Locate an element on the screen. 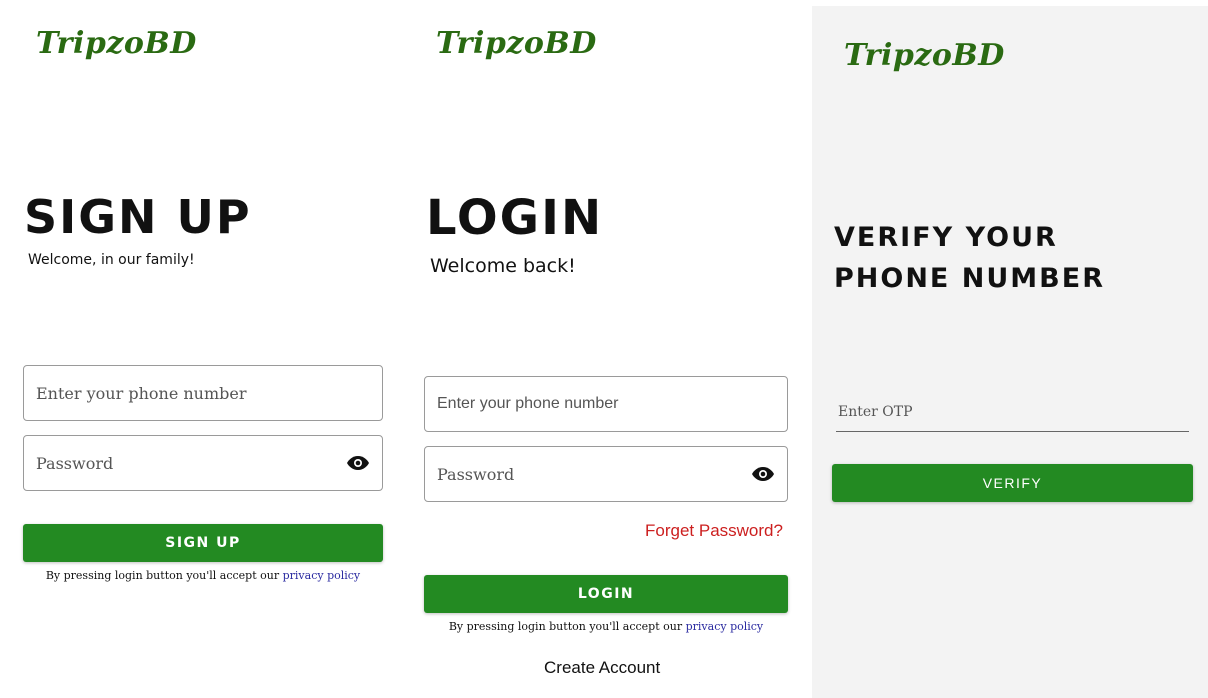 This screenshot has height=698, width=1208. create-account-link: Create Account is located at coordinates (602, 668).